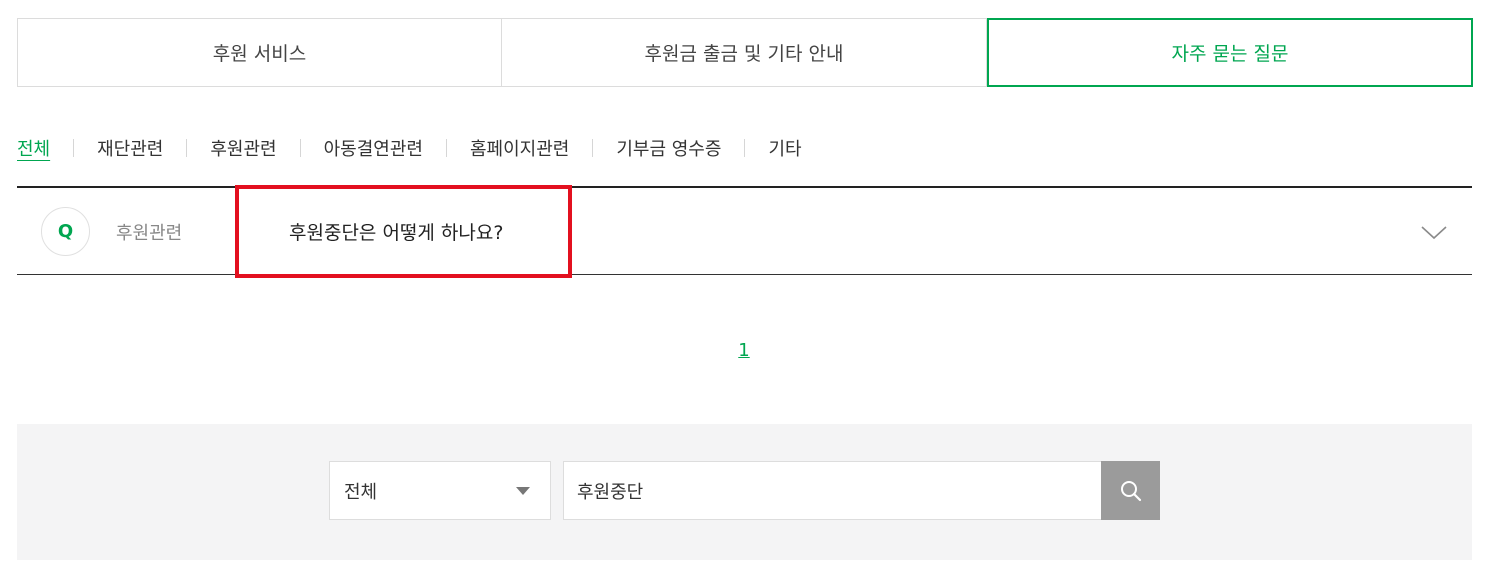 The image size is (1488, 577). Describe the element at coordinates (833, 490) in the screenshot. I see `search-input` at that location.